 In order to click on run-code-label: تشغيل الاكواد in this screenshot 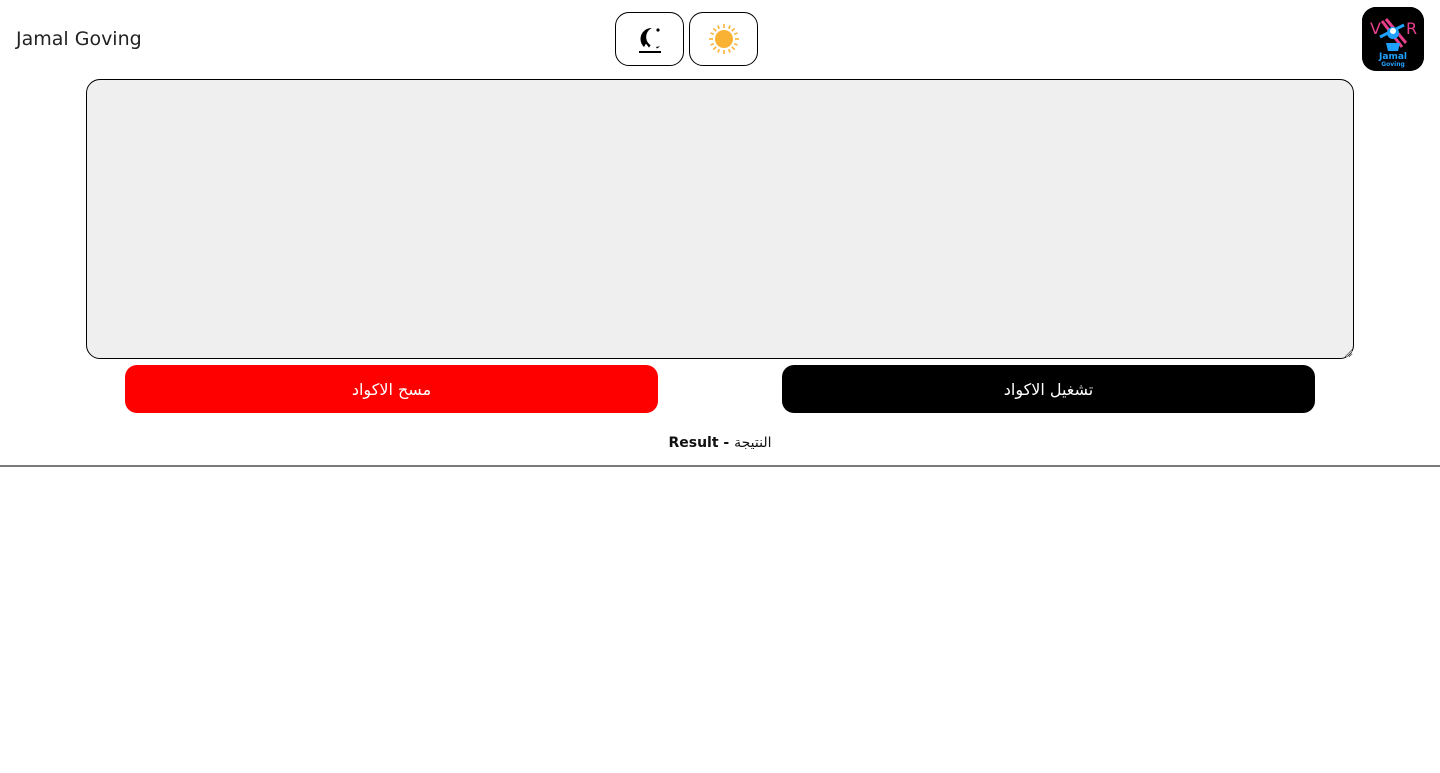, I will do `click(1048, 389)`.